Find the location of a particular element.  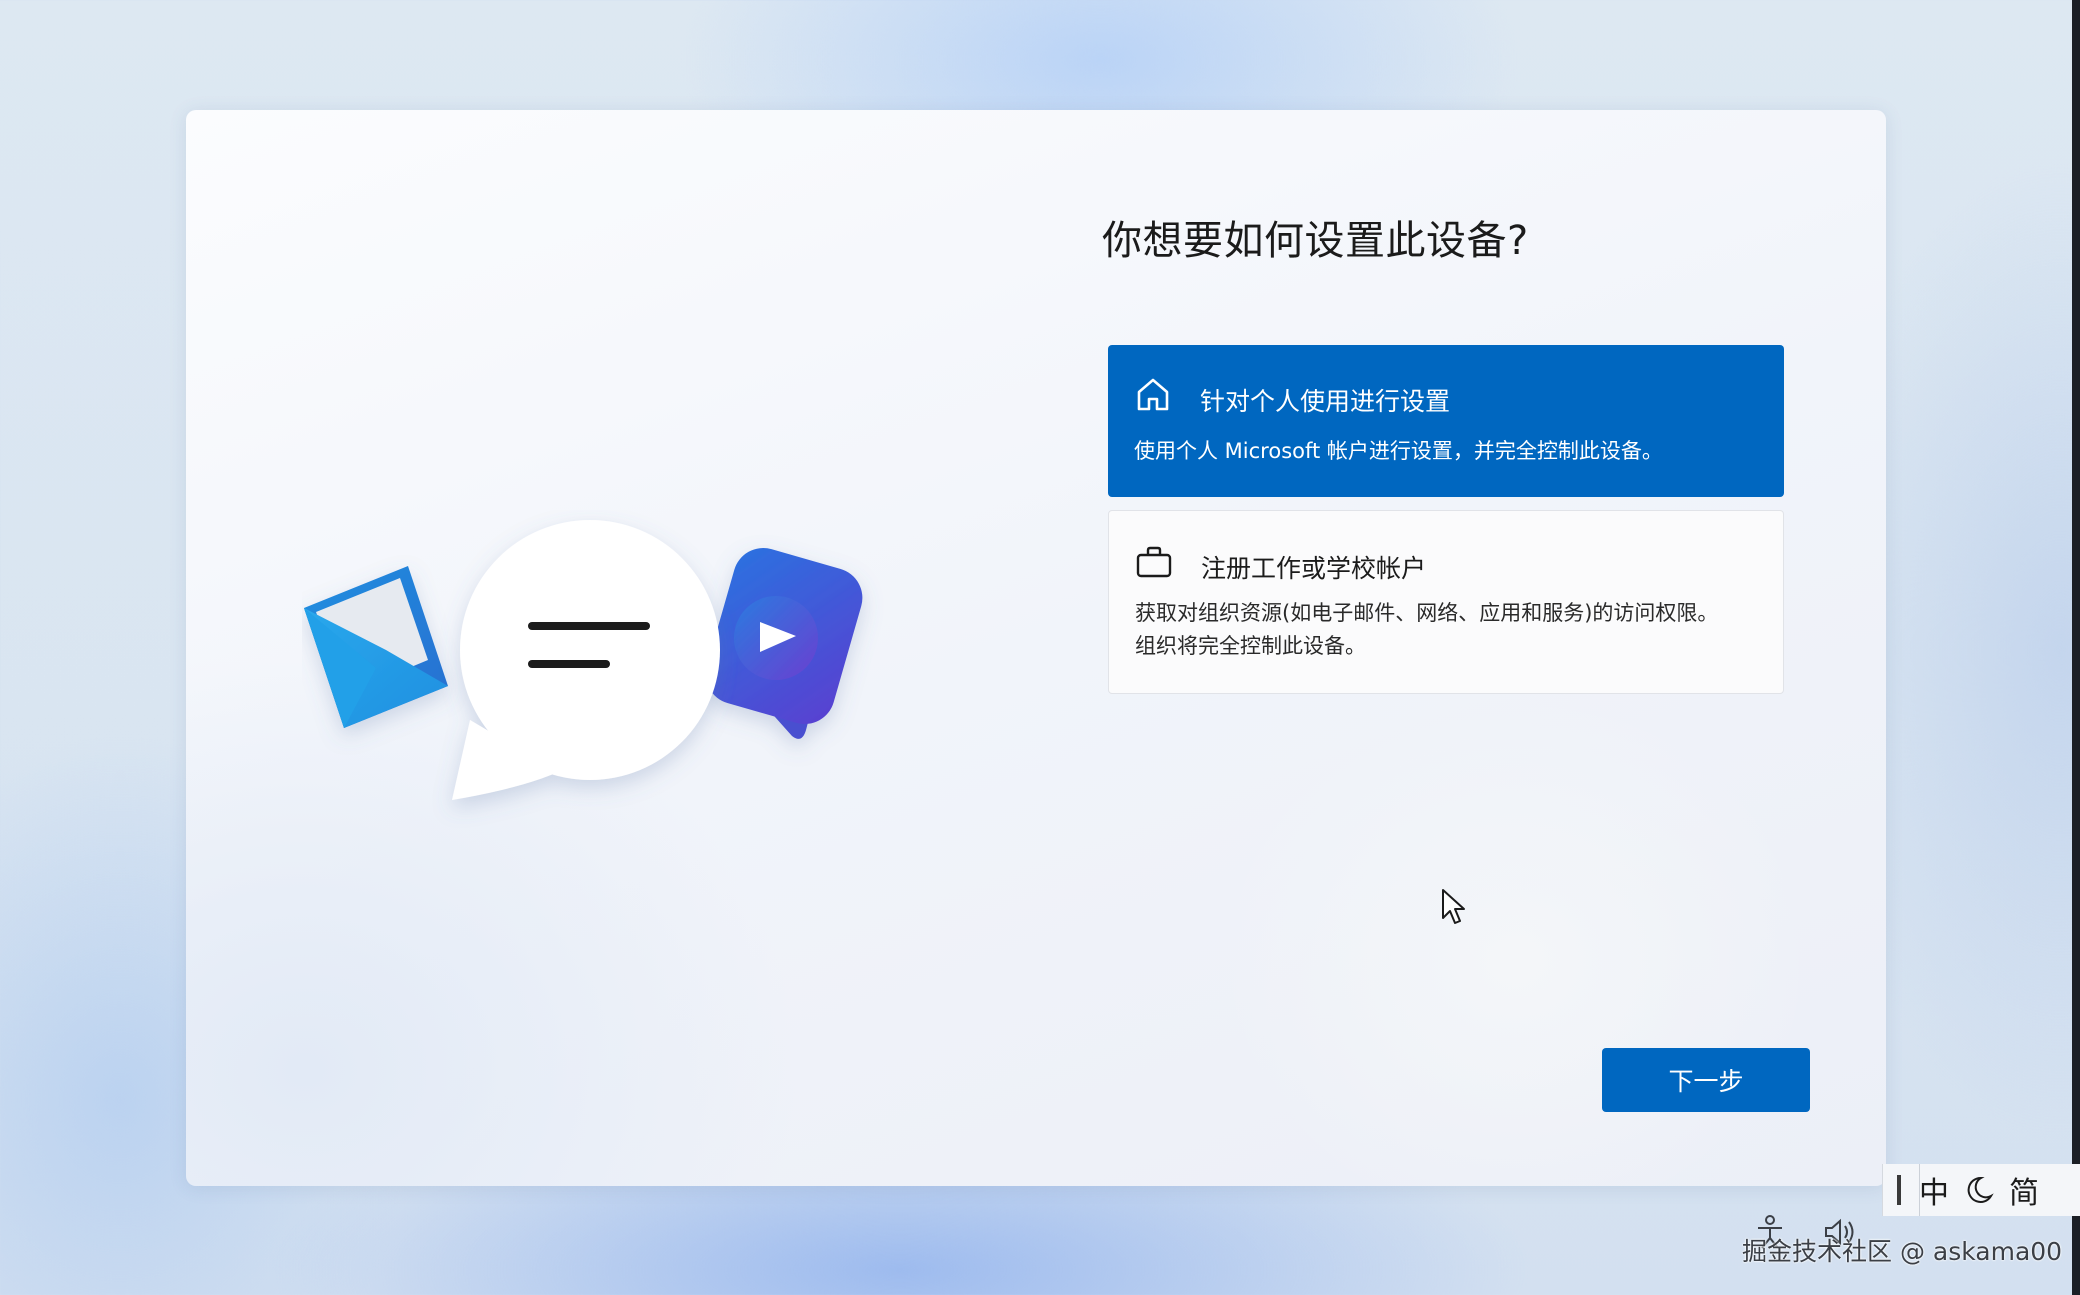

home-icon is located at coordinates (1153, 394).